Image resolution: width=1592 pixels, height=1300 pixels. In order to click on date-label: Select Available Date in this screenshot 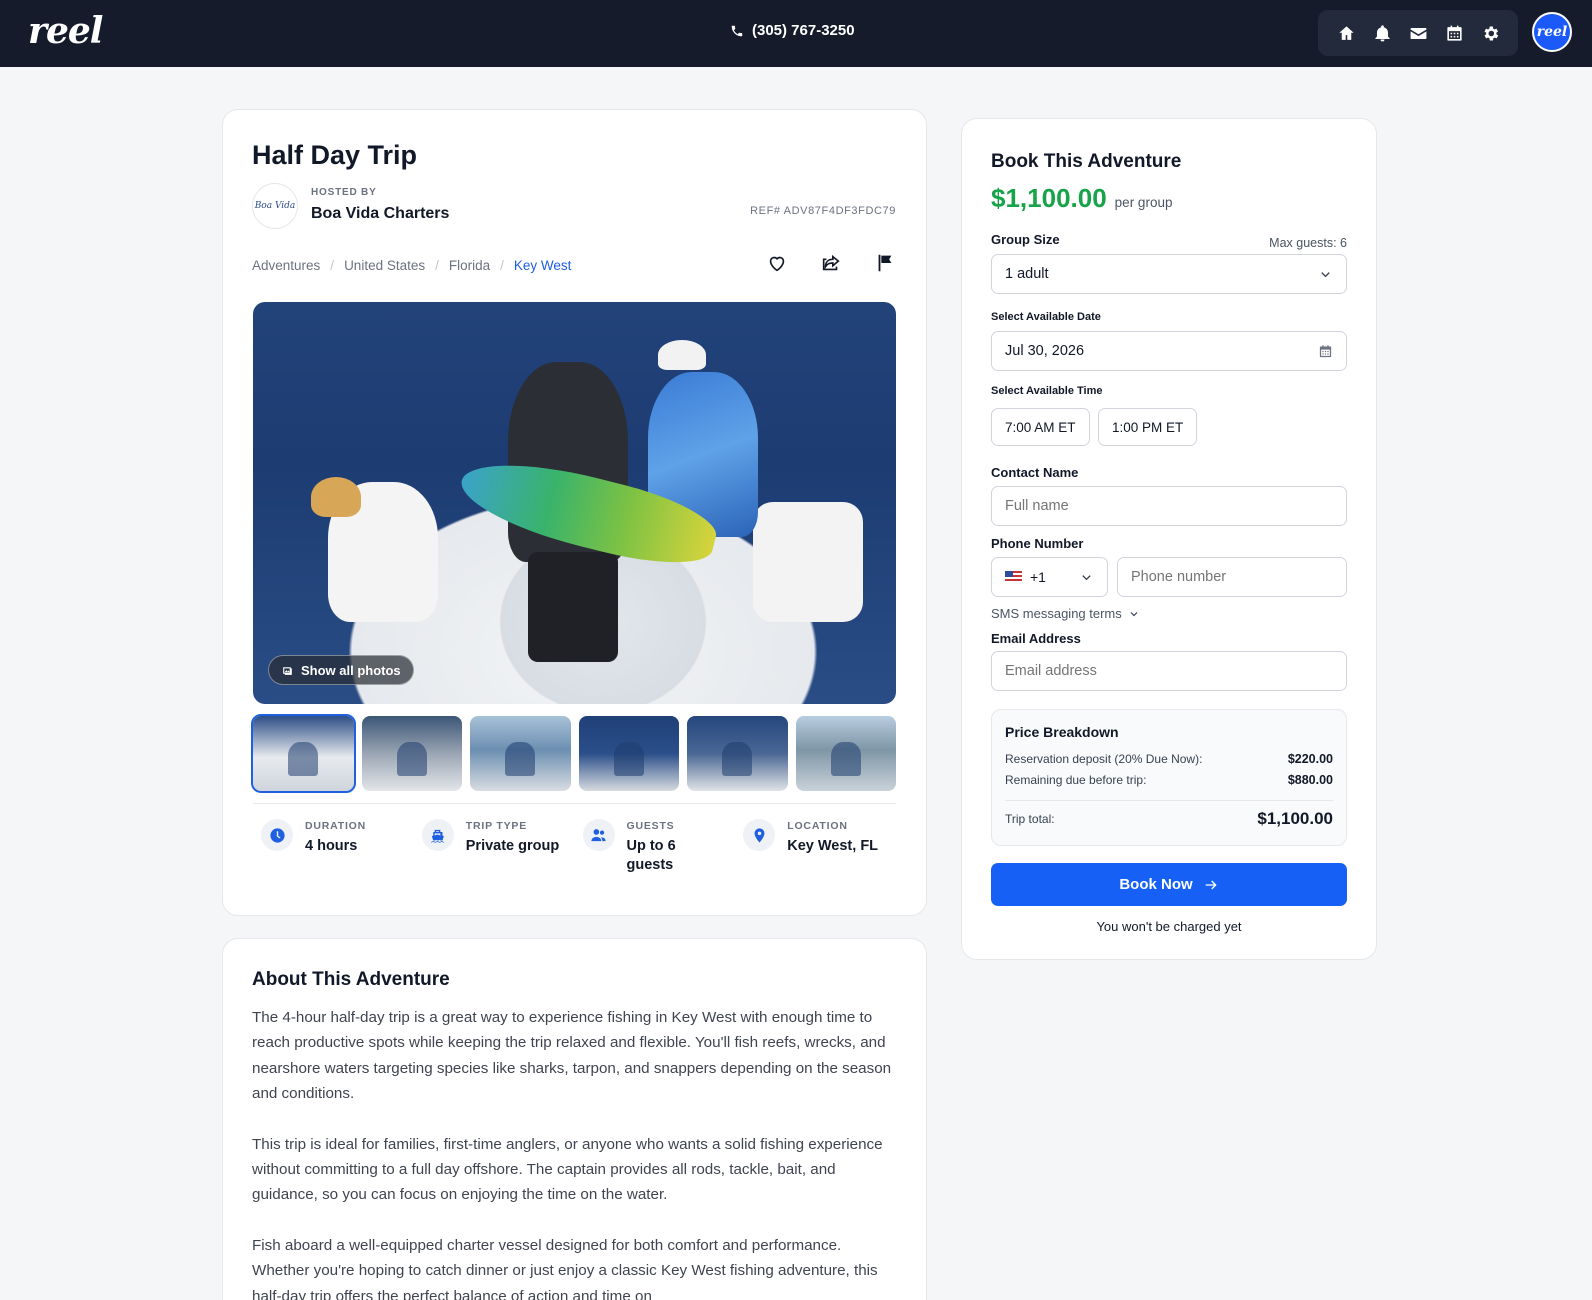, I will do `click(1046, 317)`.